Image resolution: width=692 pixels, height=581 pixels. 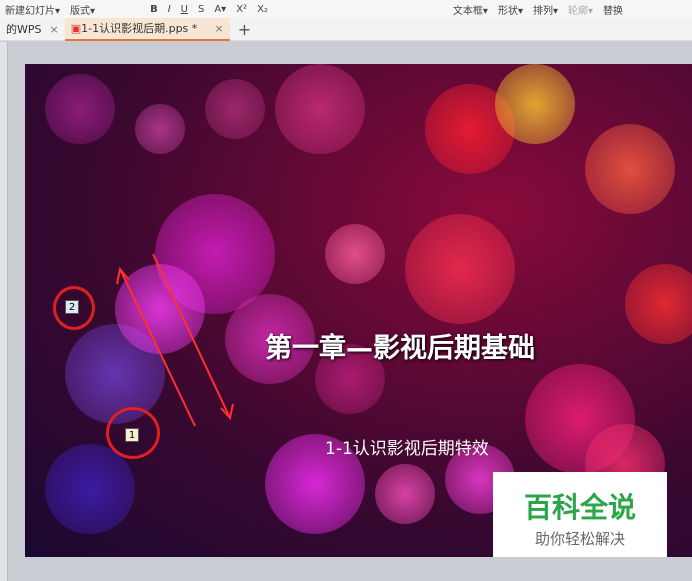 I want to click on slide-title: 第一章—影视后期基础, so click(x=400, y=348).